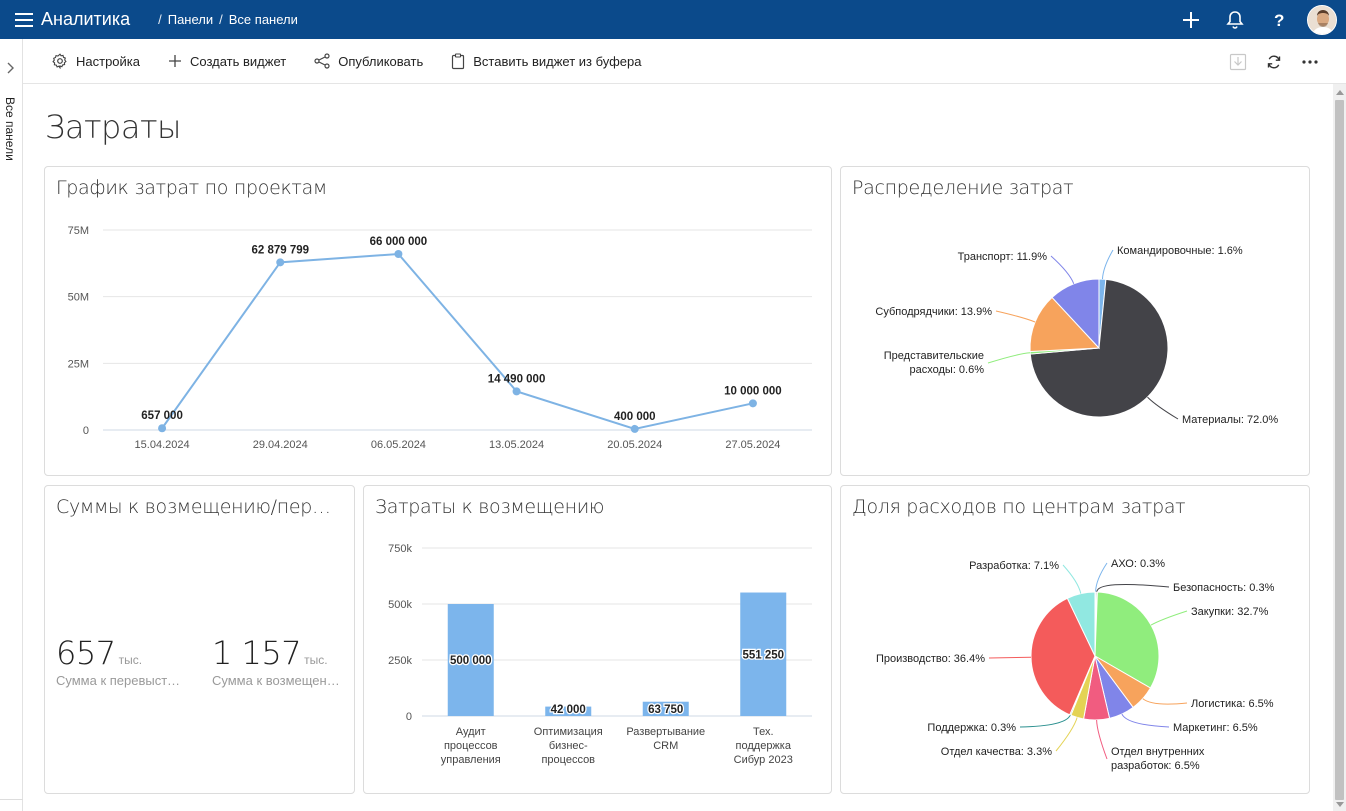 Image resolution: width=1346 pixels, height=811 pixels. What do you see at coordinates (238, 61) in the screenshot?
I see `create-widget-label: Создать виджет` at bounding box center [238, 61].